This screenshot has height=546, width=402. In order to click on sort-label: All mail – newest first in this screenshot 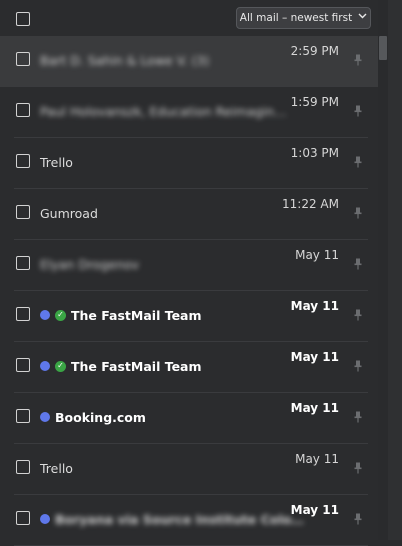, I will do `click(296, 18)`.